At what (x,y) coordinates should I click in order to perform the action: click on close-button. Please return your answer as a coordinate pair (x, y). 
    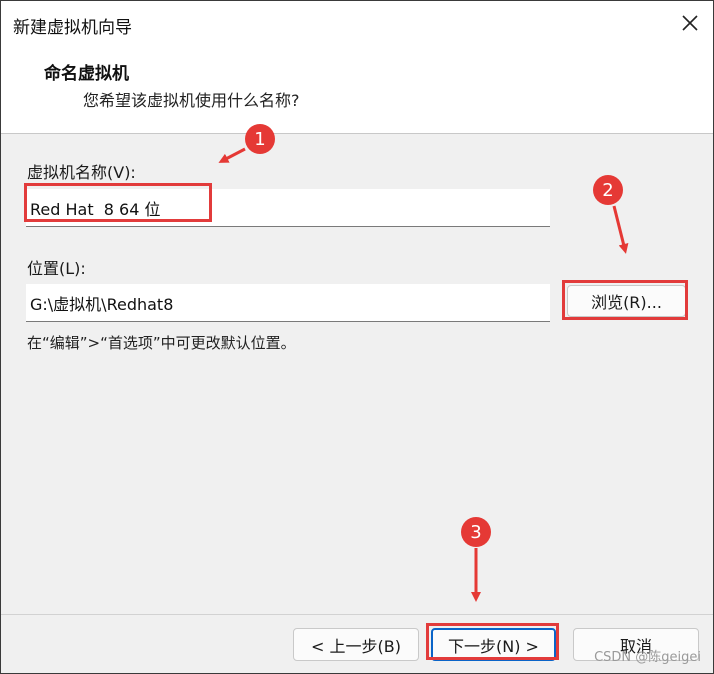
    Looking at the image, I should click on (690, 23).